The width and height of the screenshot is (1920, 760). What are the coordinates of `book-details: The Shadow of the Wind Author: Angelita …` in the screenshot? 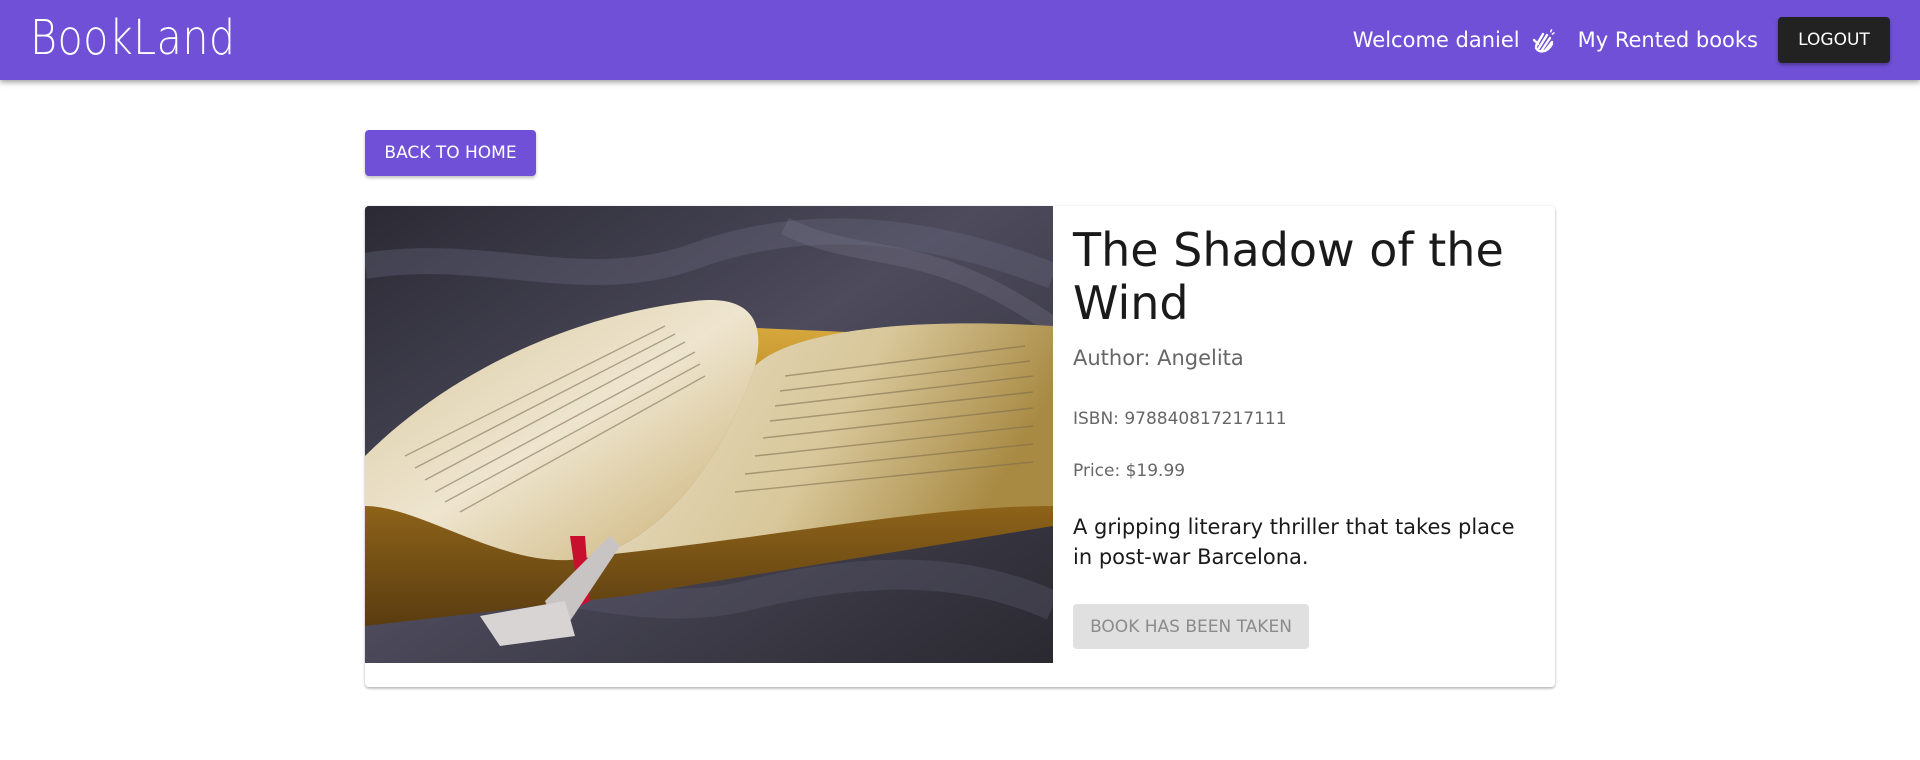 It's located at (1303, 435).